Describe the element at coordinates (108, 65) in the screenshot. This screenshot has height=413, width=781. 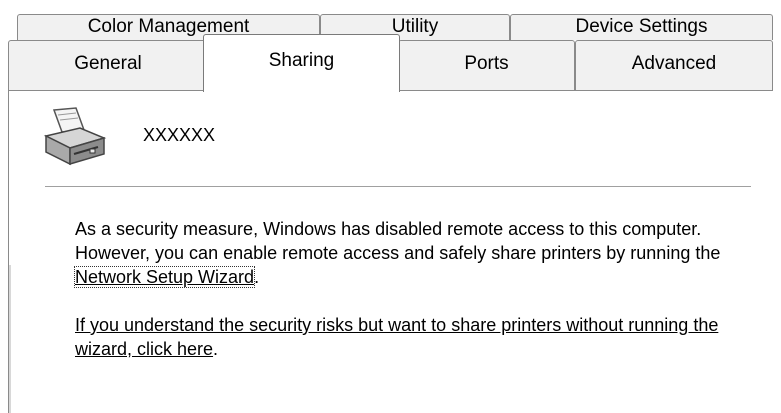
I see `tab-general: General` at that location.